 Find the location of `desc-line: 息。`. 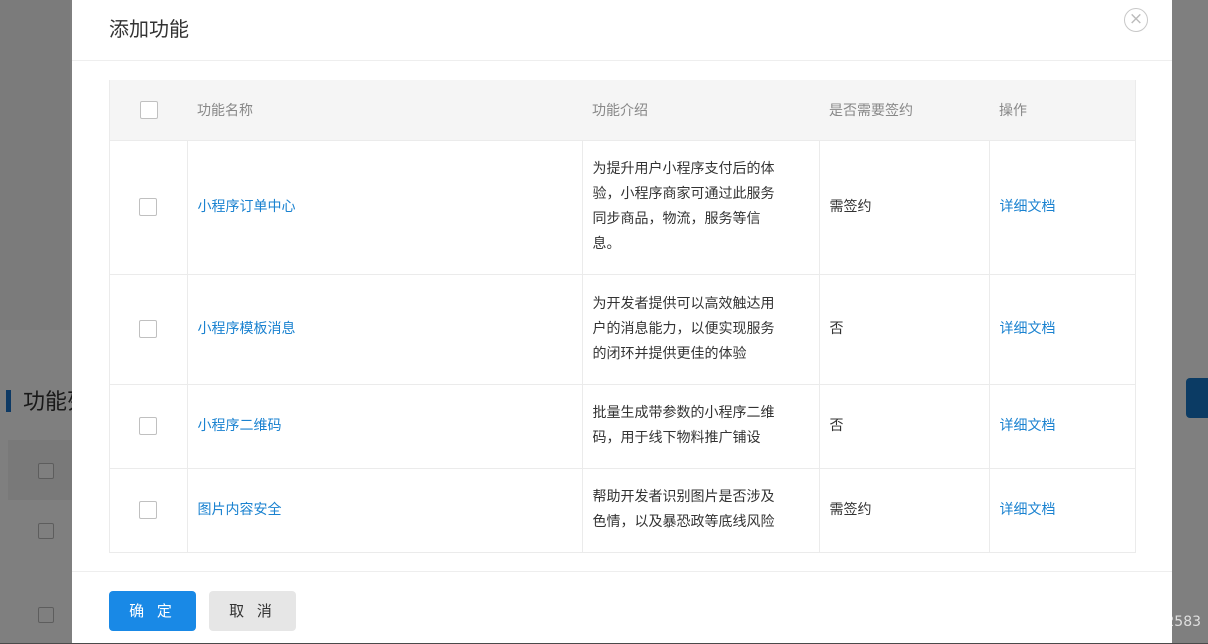

desc-line: 息。 is located at coordinates (606, 244).